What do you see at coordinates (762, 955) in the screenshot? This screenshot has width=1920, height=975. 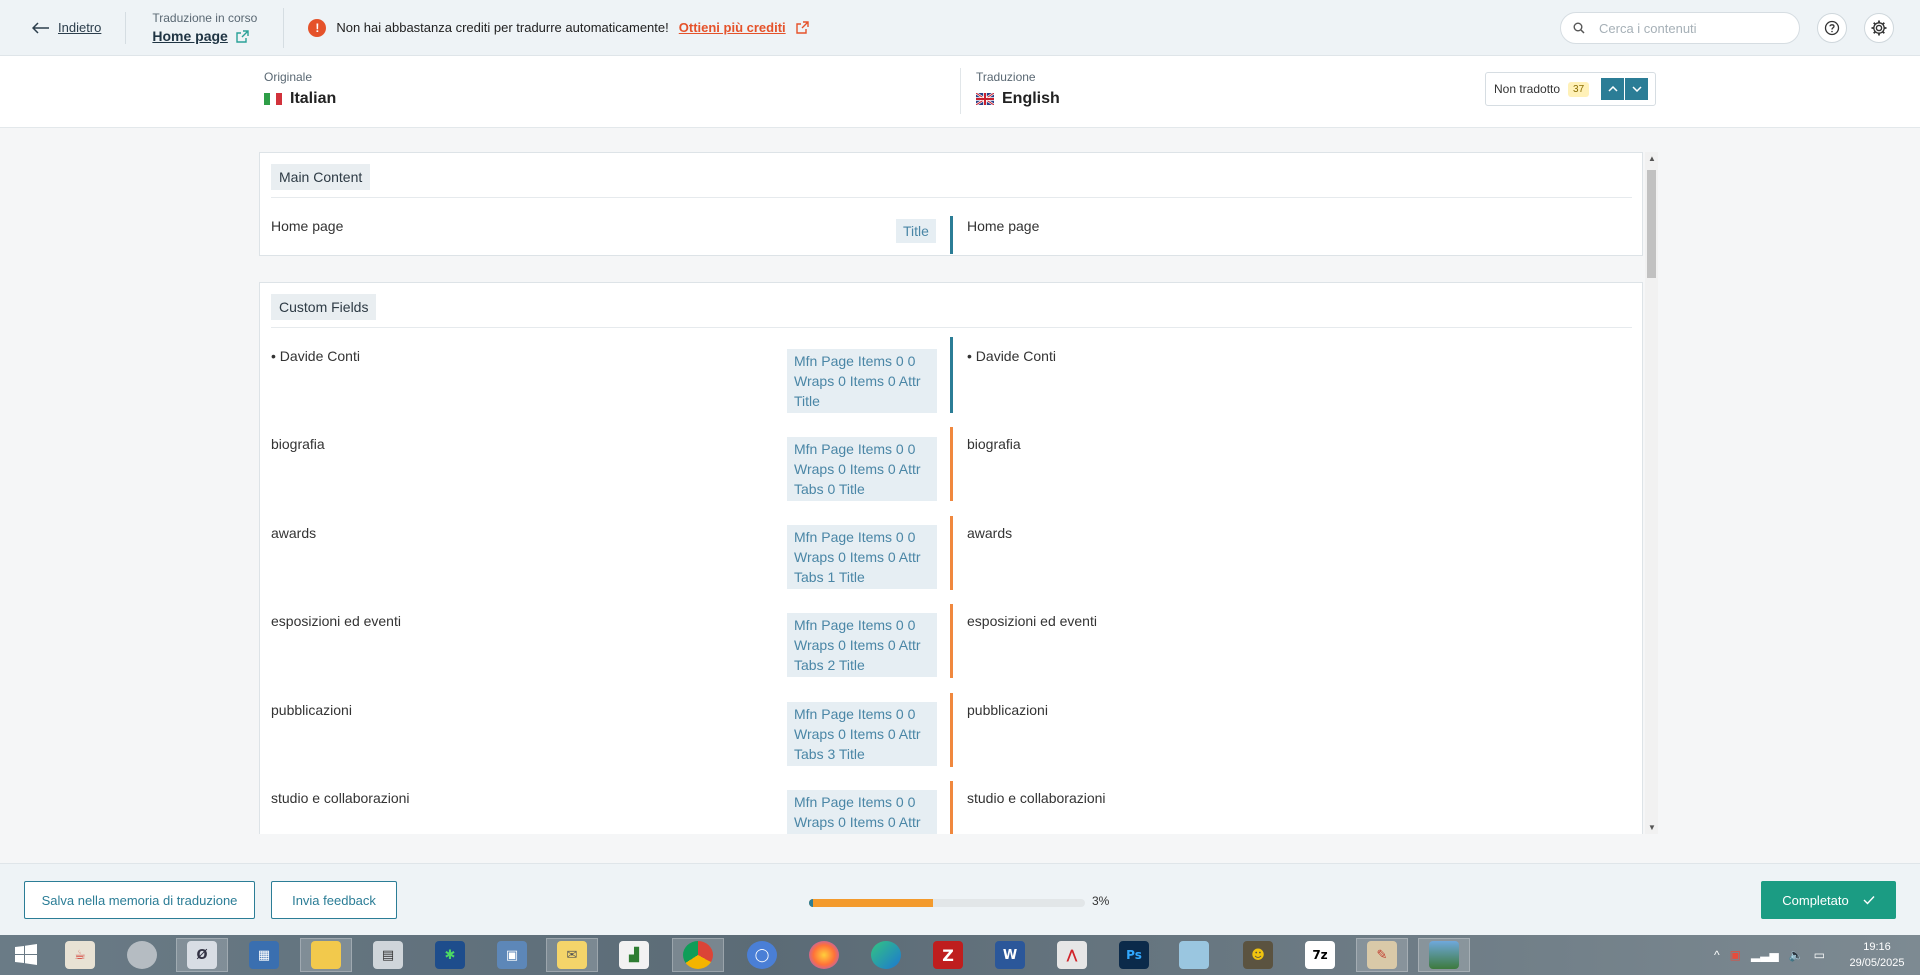 I see `taskbar-app: ◯` at bounding box center [762, 955].